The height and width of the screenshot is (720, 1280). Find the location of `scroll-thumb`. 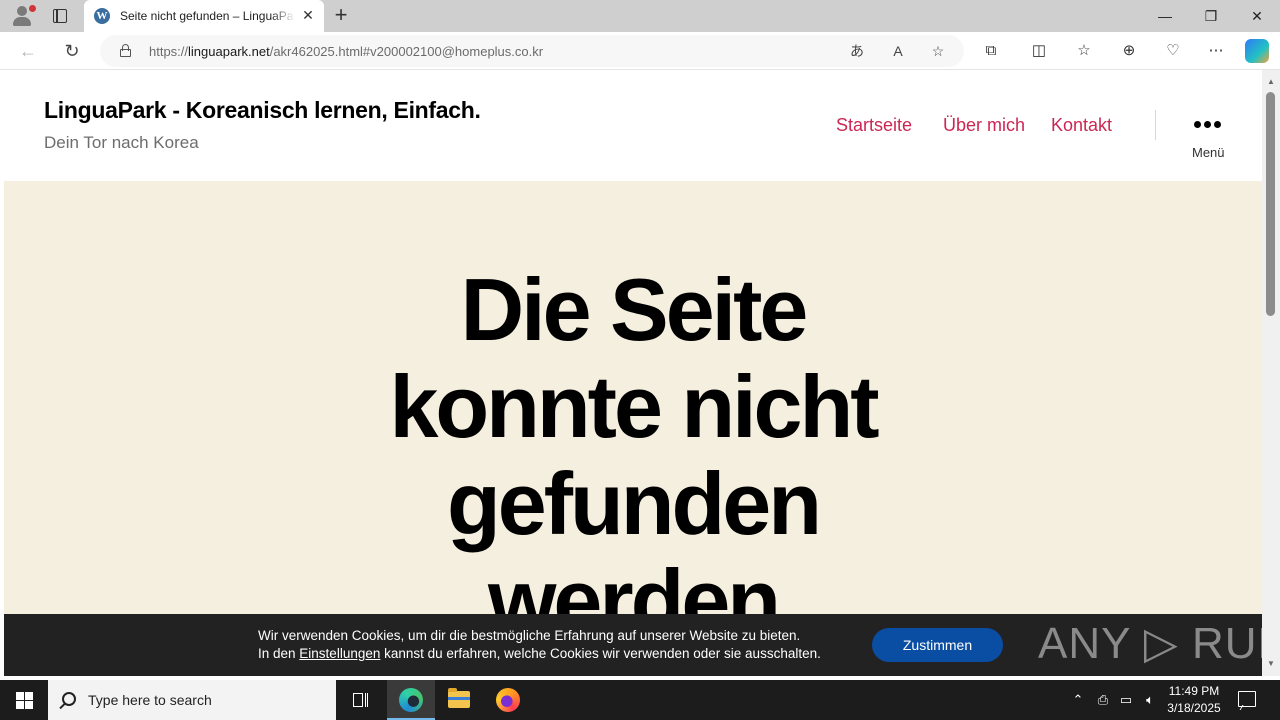

scroll-thumb is located at coordinates (1270, 204).